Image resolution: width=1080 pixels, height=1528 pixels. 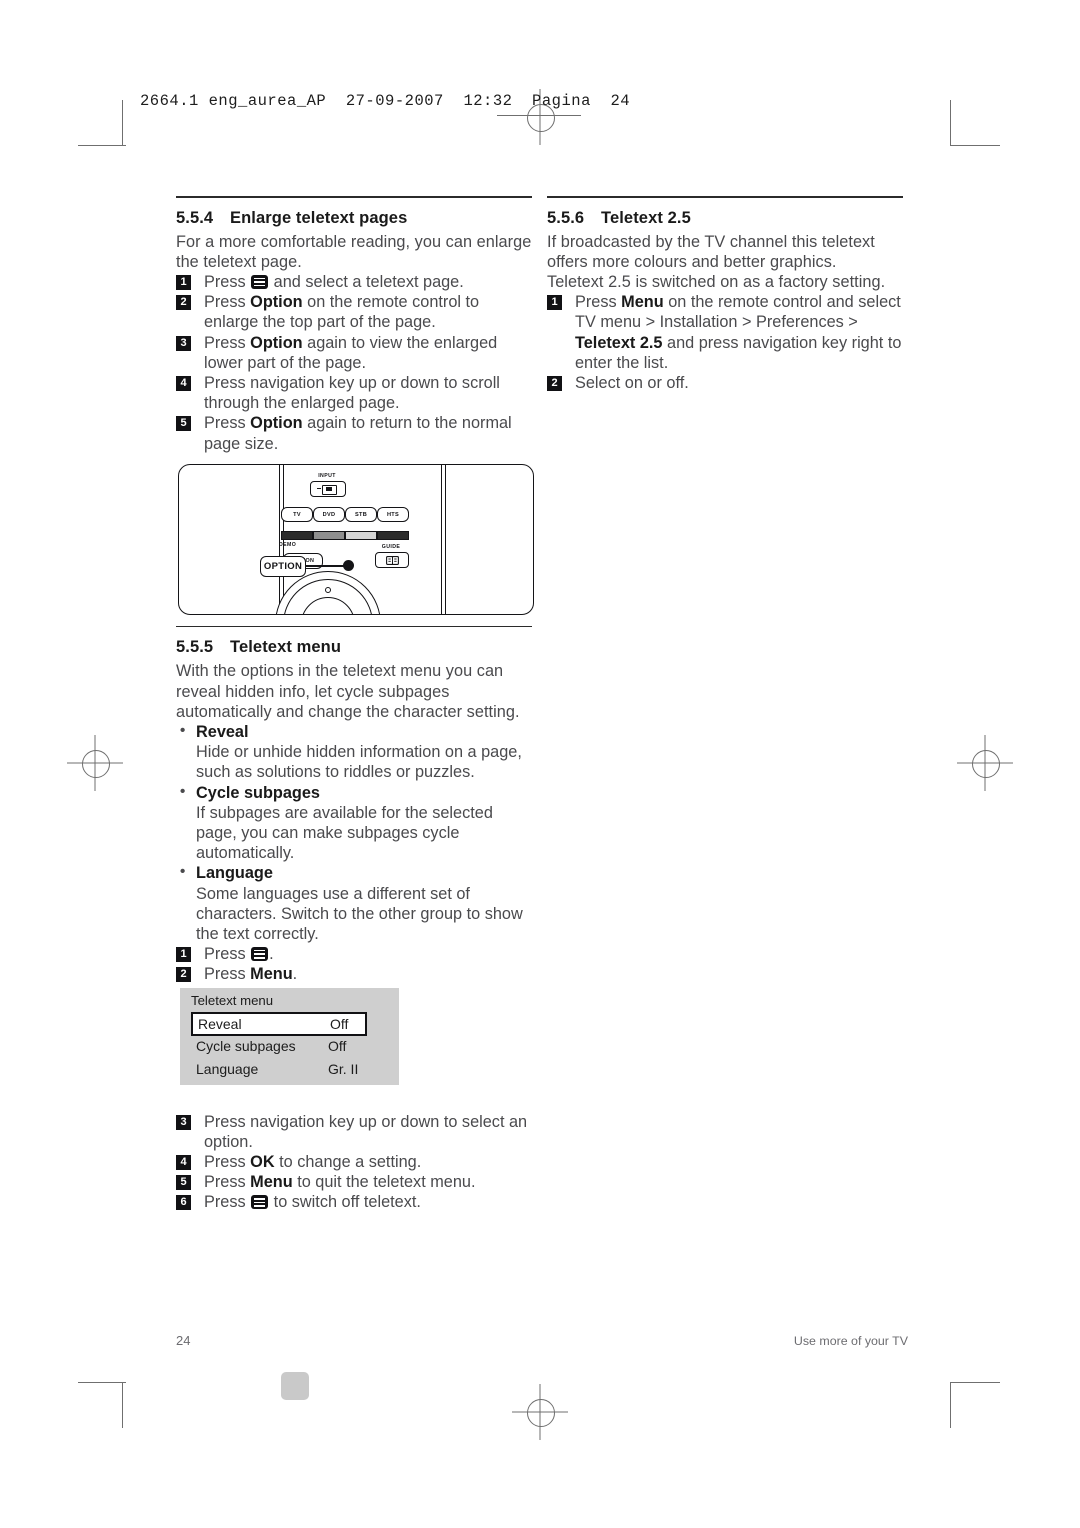 I want to click on step-text-post: to change a setting., so click(x=348, y=1162).